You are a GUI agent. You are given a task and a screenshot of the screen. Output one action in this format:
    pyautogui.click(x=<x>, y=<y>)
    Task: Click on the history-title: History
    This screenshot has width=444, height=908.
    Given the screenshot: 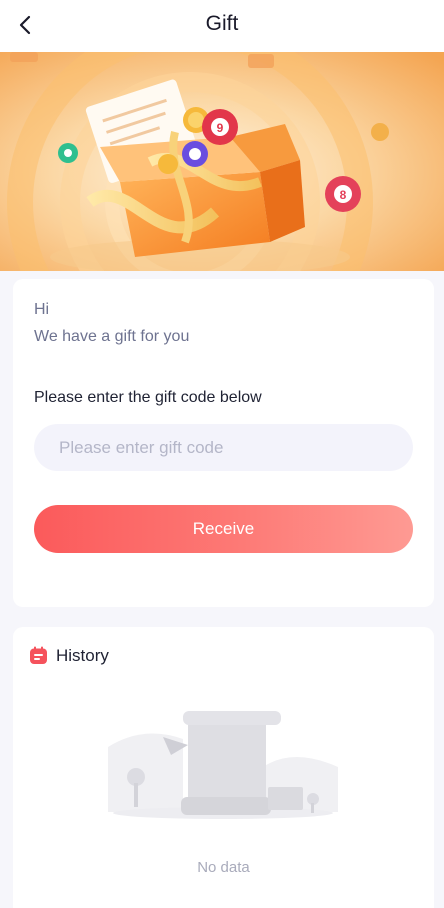 What is the action you would take?
    pyautogui.click(x=82, y=655)
    